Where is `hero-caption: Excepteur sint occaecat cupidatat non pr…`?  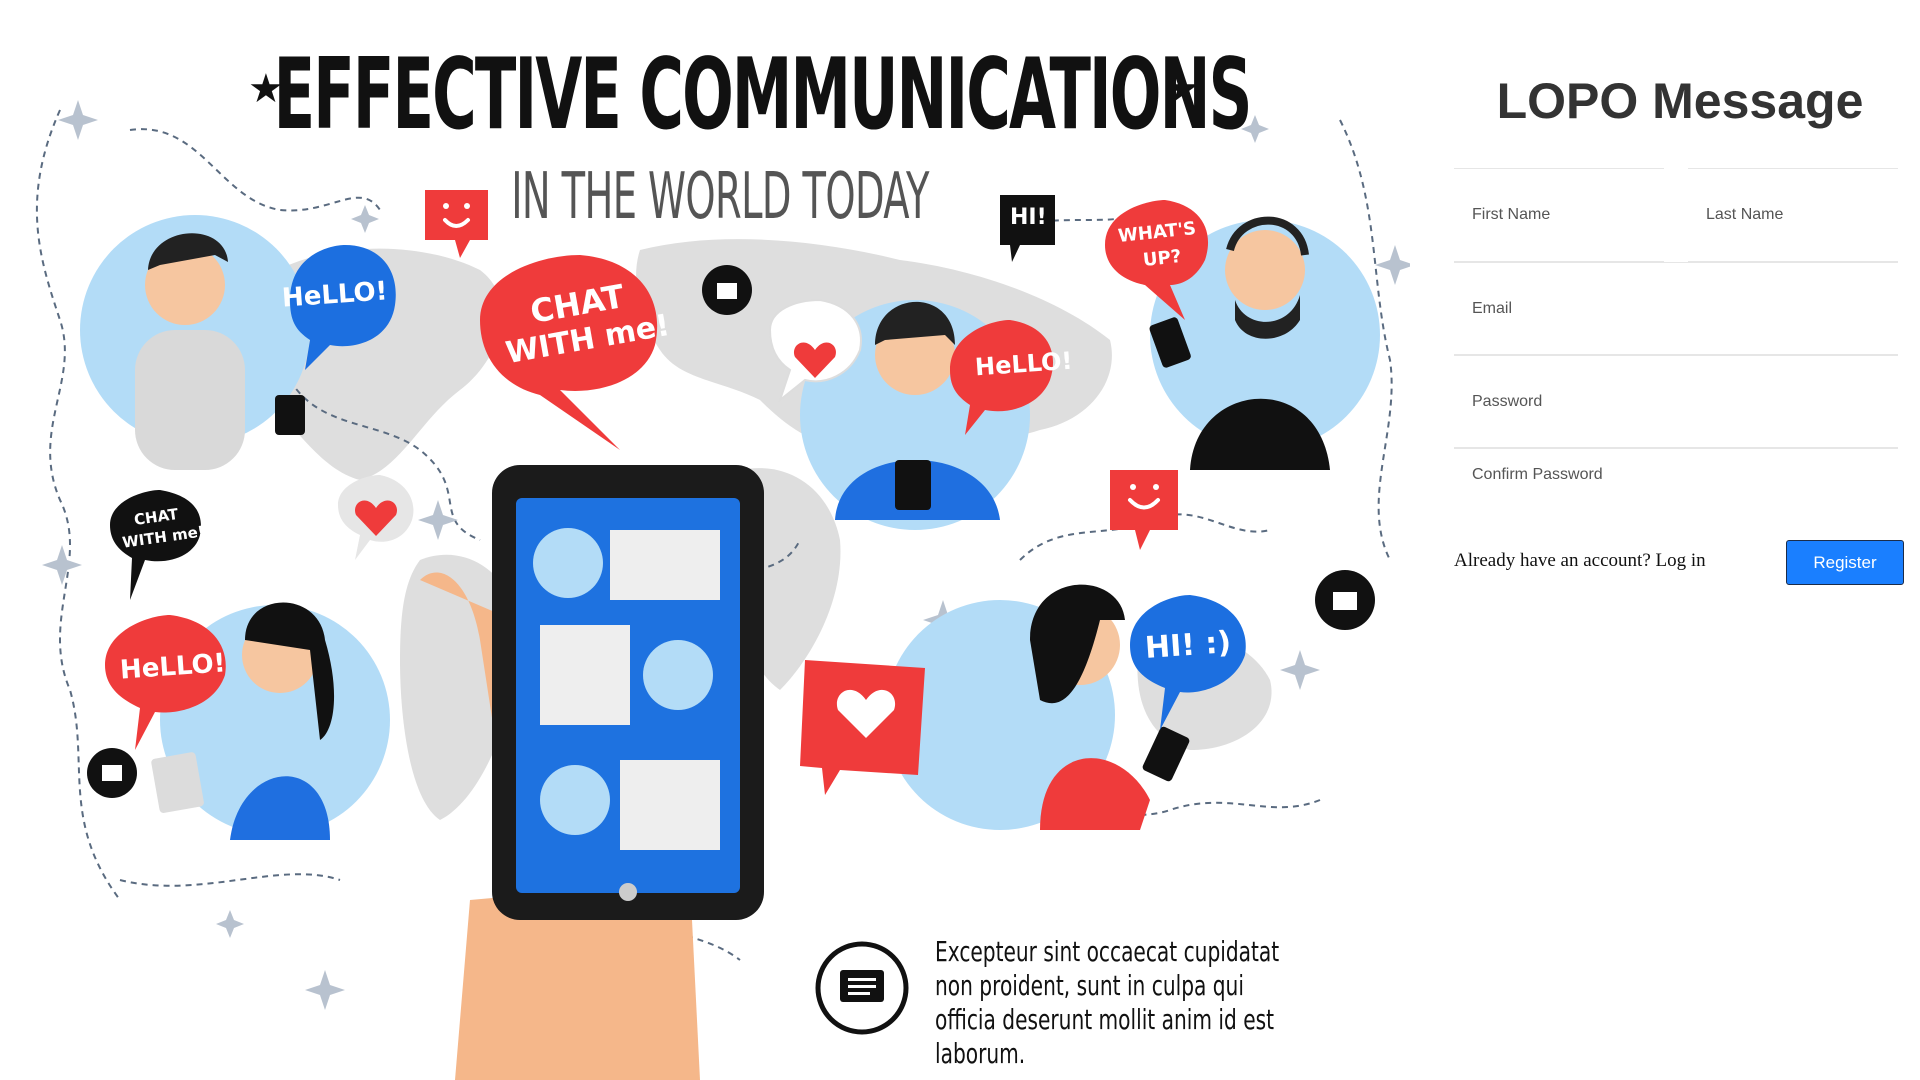
hero-caption: Excepteur sint occaecat cupidatat non pr… is located at coordinates (1107, 1002).